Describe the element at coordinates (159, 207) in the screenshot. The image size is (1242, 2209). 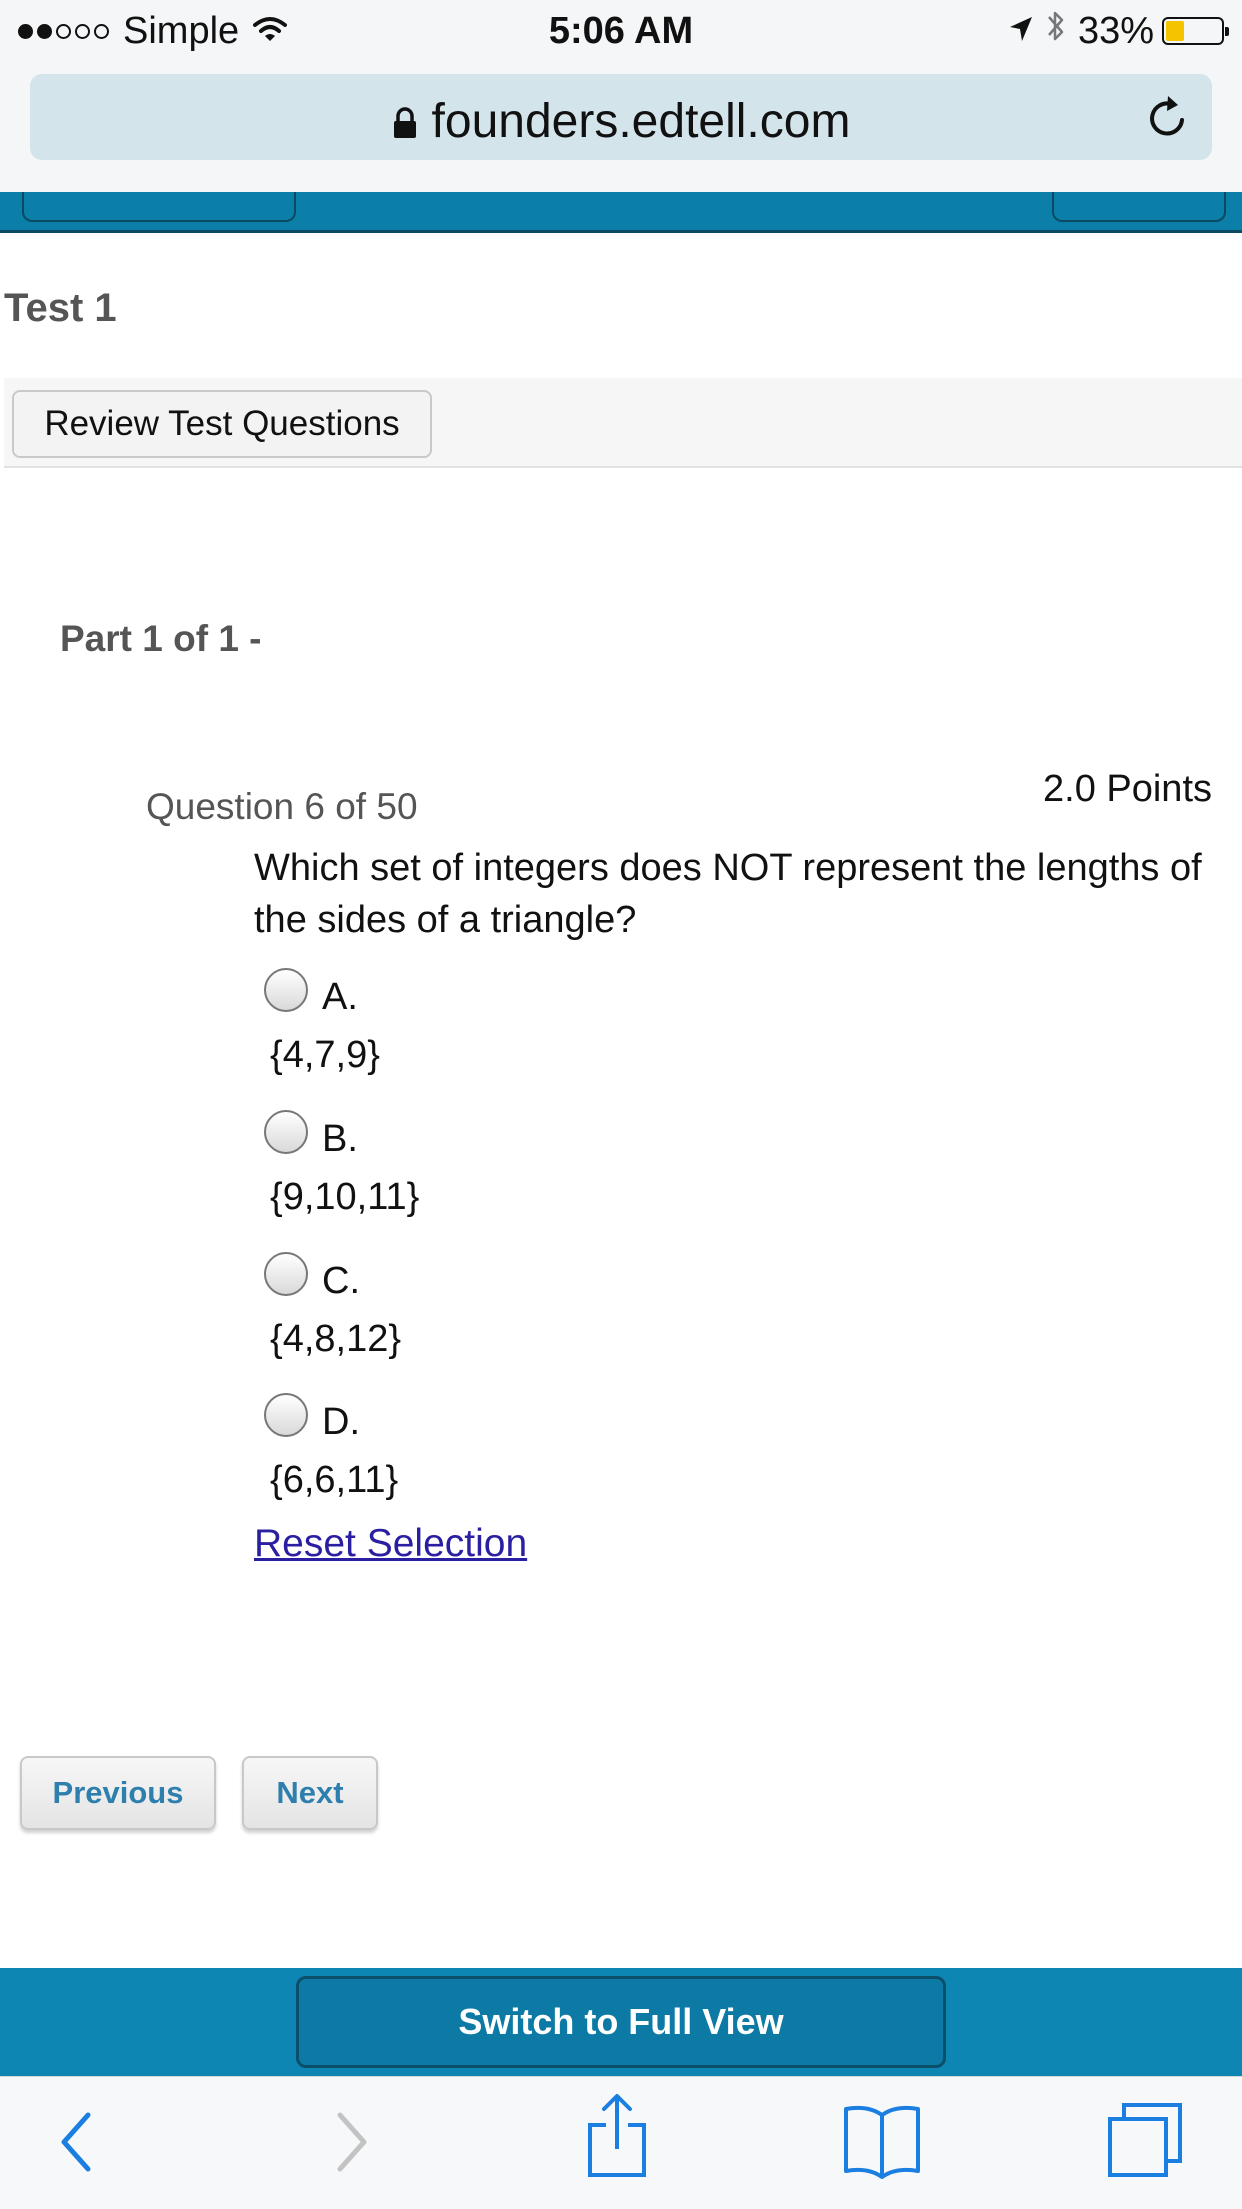
I see `header-menu-button` at that location.